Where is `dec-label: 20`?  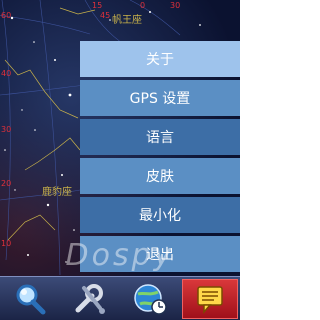
dec-label: 20 is located at coordinates (6, 183).